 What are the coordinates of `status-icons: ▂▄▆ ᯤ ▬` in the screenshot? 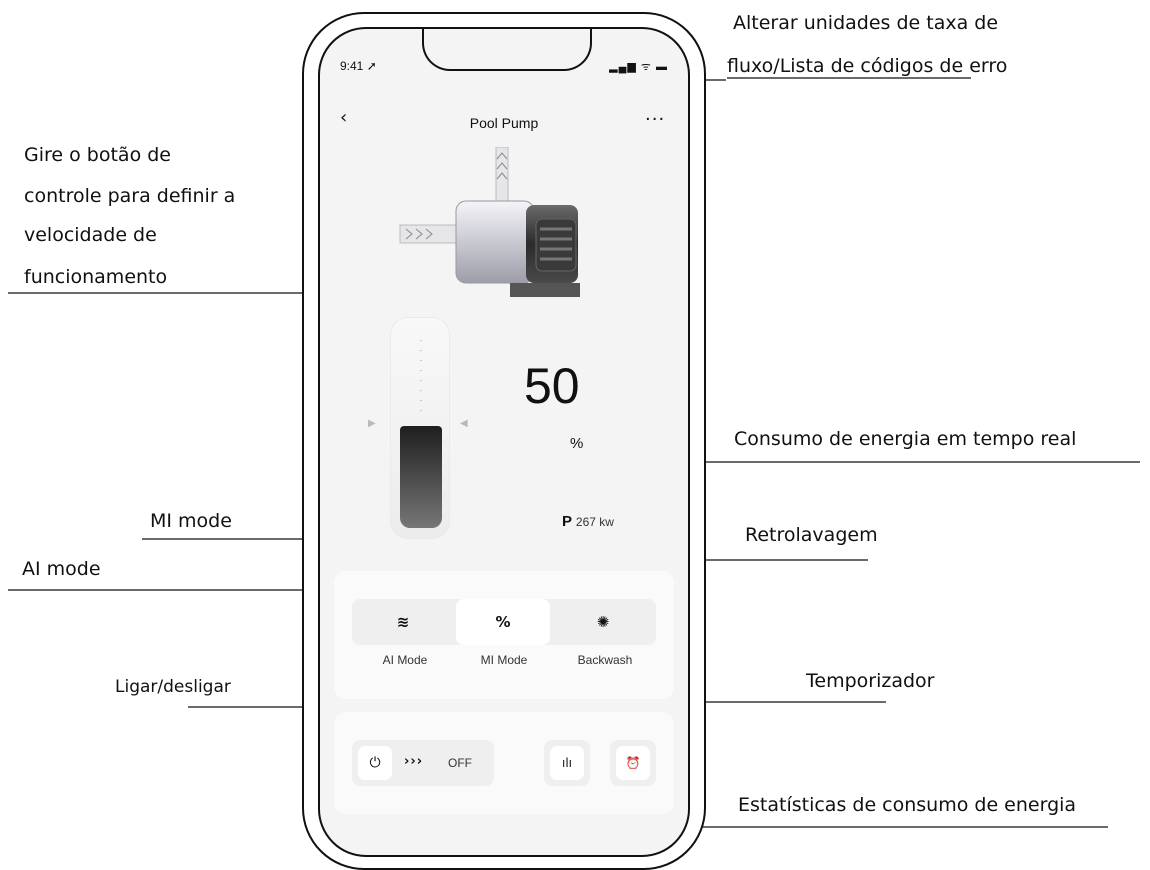 It's located at (638, 67).